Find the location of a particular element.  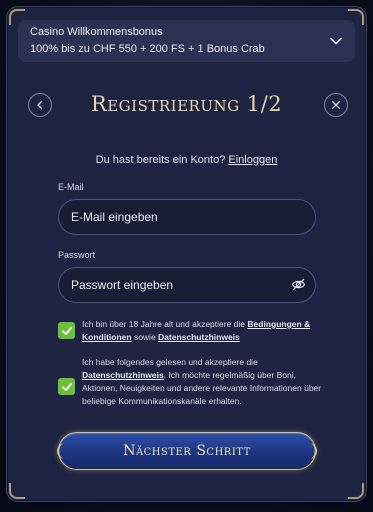

login-prompt: Du hast bereits ein Konto? Einloggen is located at coordinates (186, 160).